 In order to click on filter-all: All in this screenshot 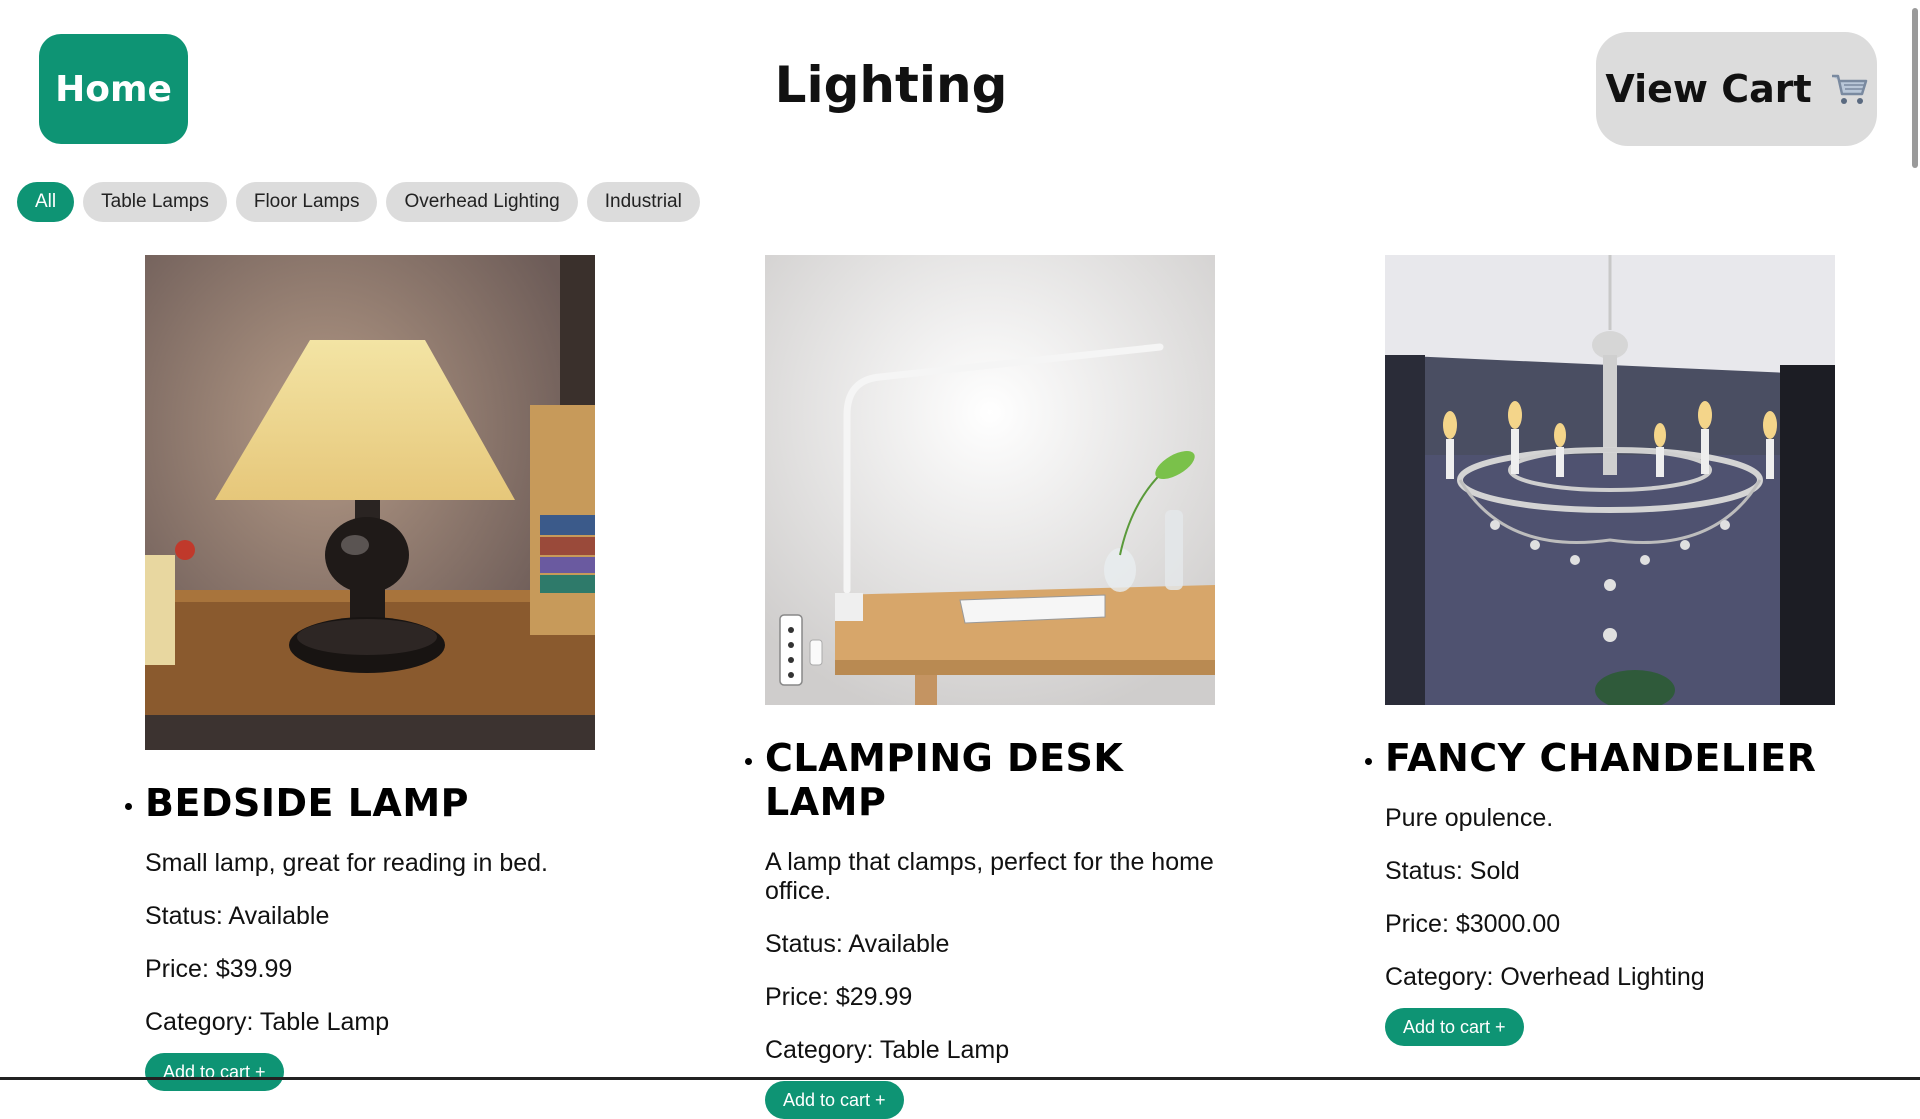, I will do `click(46, 202)`.